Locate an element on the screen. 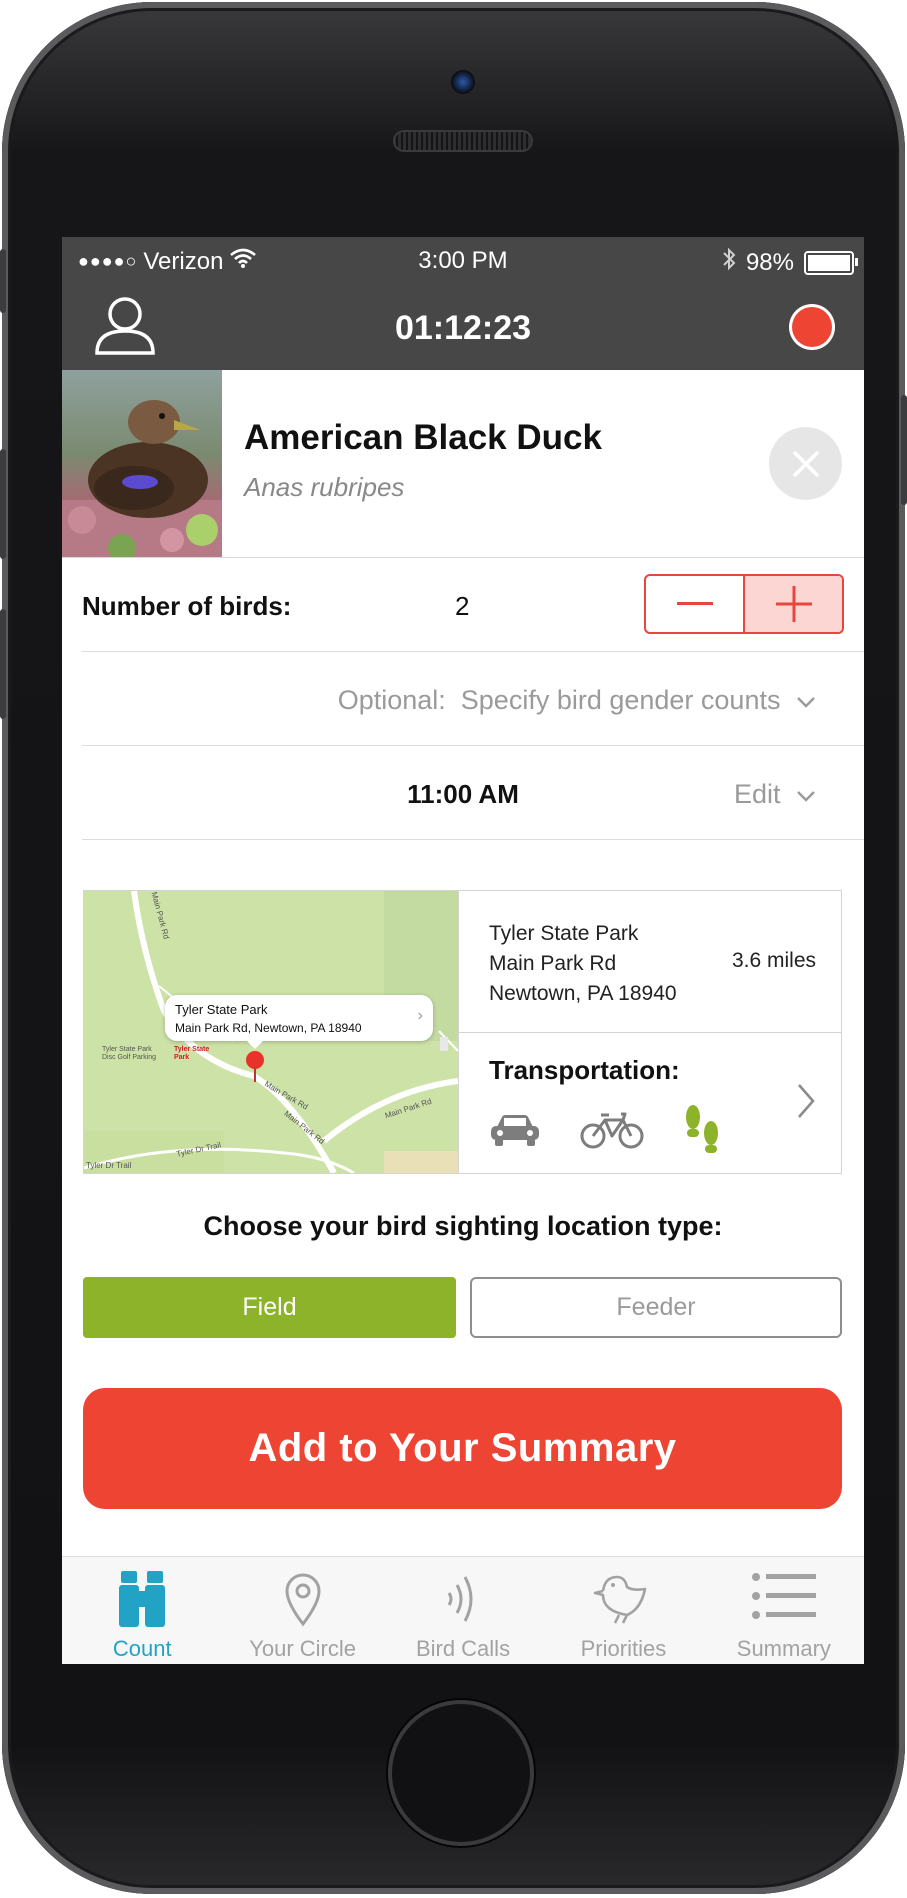  field-option-button: Field is located at coordinates (269, 1307).